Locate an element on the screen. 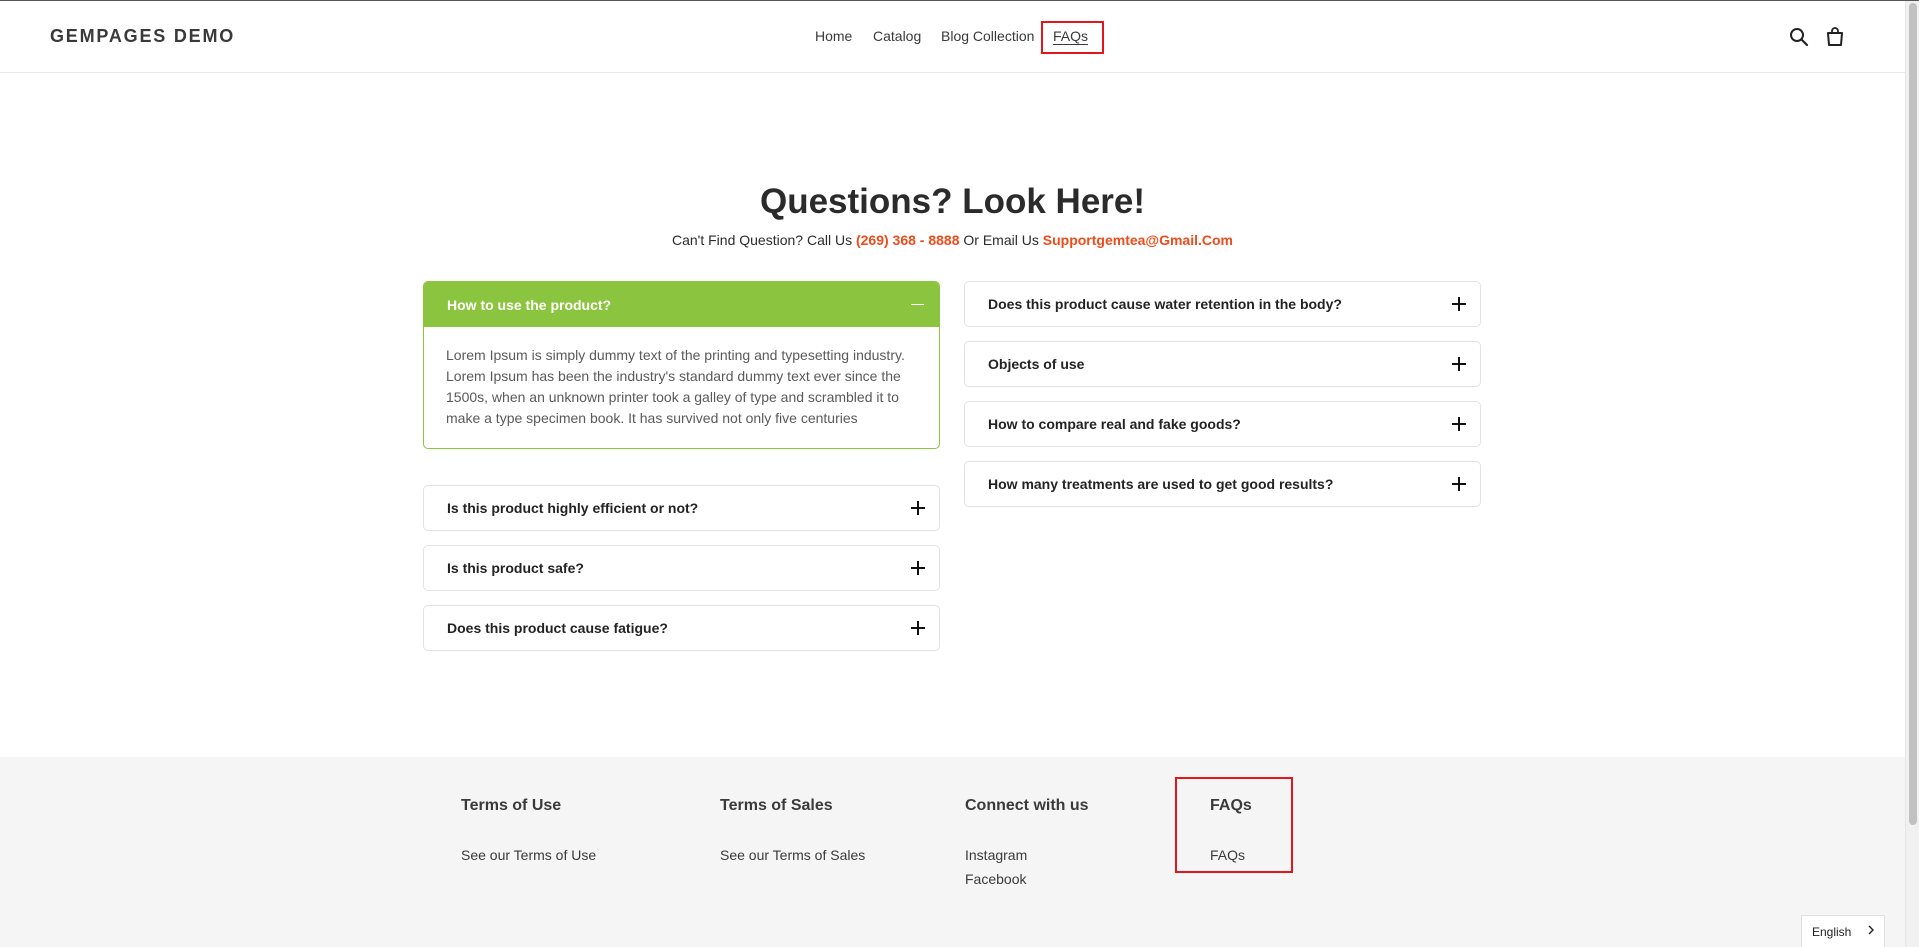  language-selector: English is located at coordinates (1843, 931).